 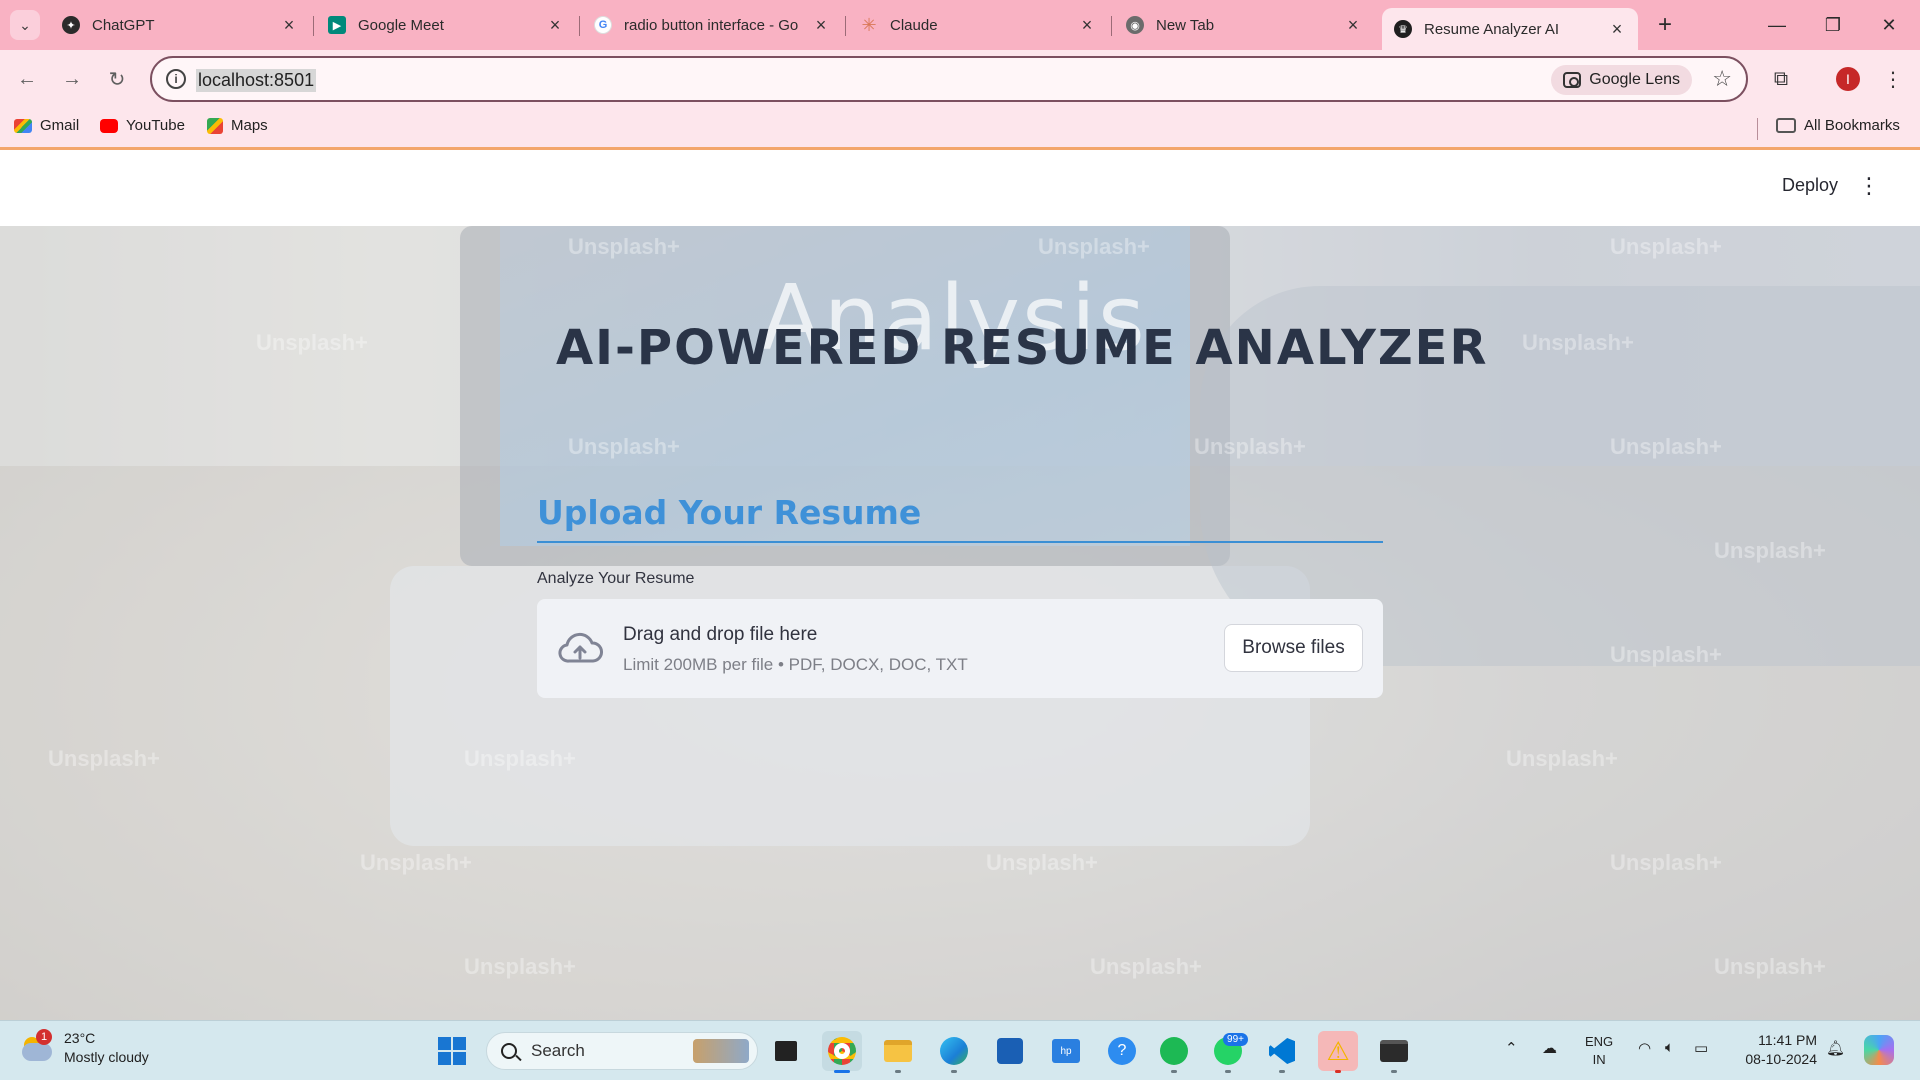 I want to click on restore-icon: ❐, so click(x=1833, y=24).